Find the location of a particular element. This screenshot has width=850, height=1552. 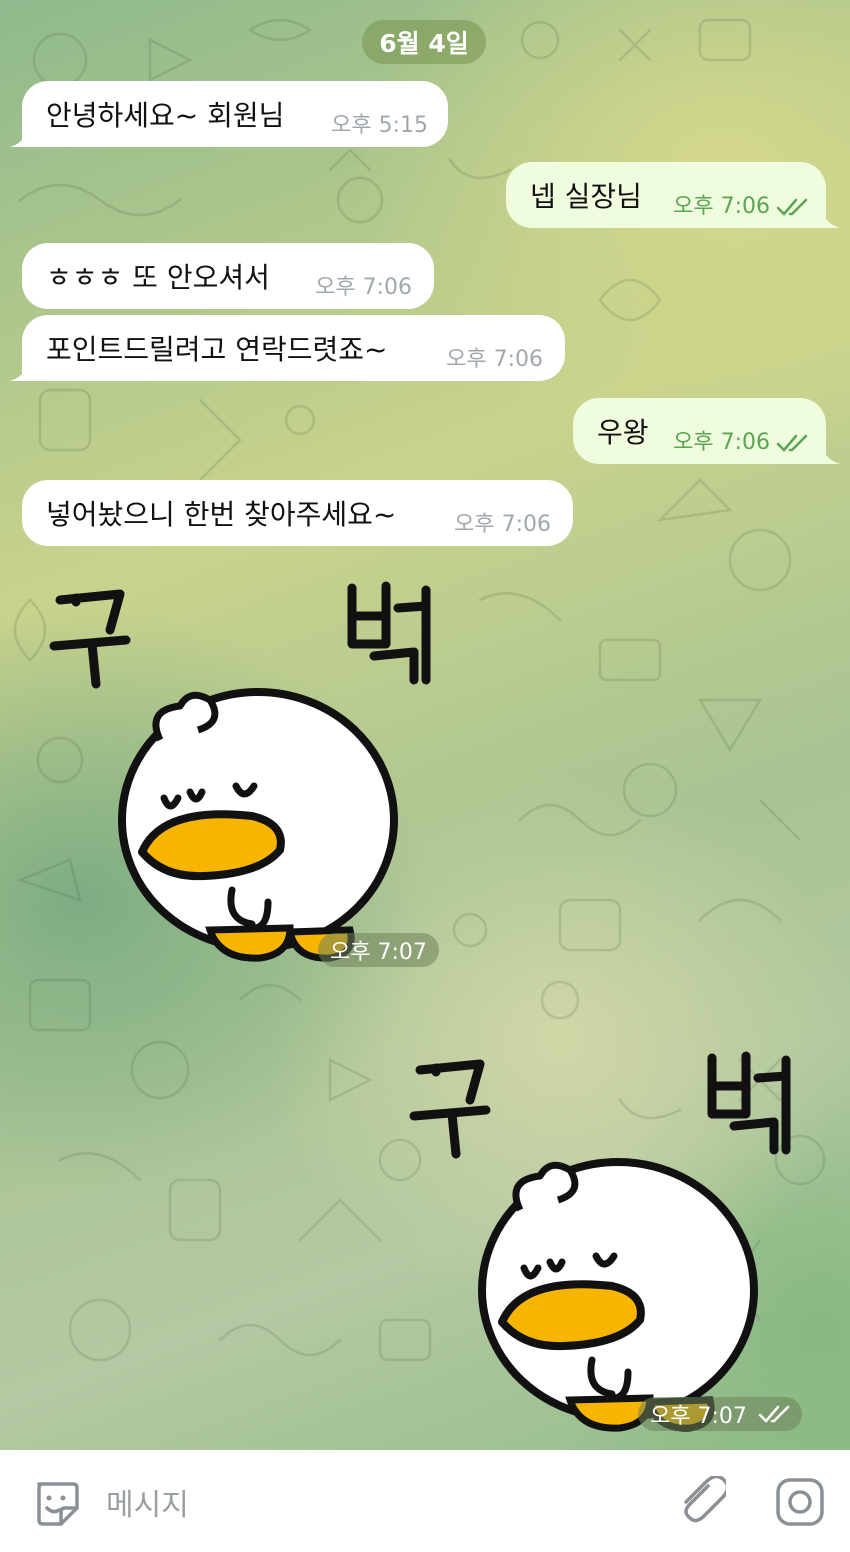

message-text: 넵 실장님 is located at coordinates (586, 196).